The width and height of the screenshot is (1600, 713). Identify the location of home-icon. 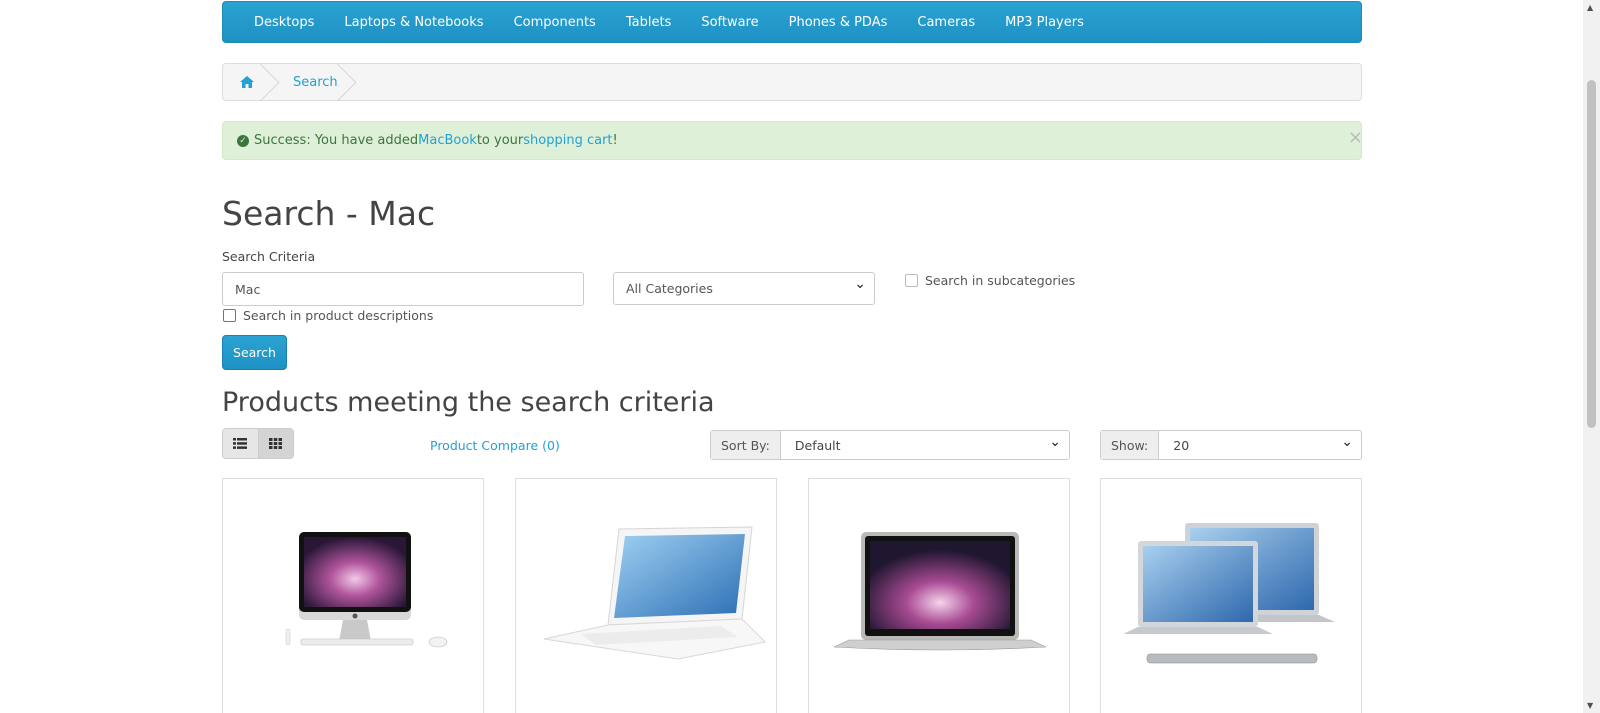
(247, 82).